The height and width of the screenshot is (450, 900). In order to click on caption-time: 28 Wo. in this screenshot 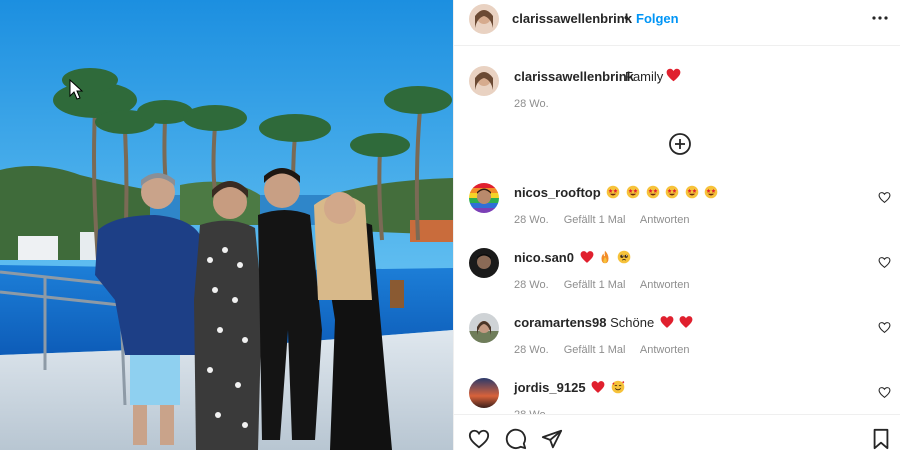, I will do `click(531, 104)`.